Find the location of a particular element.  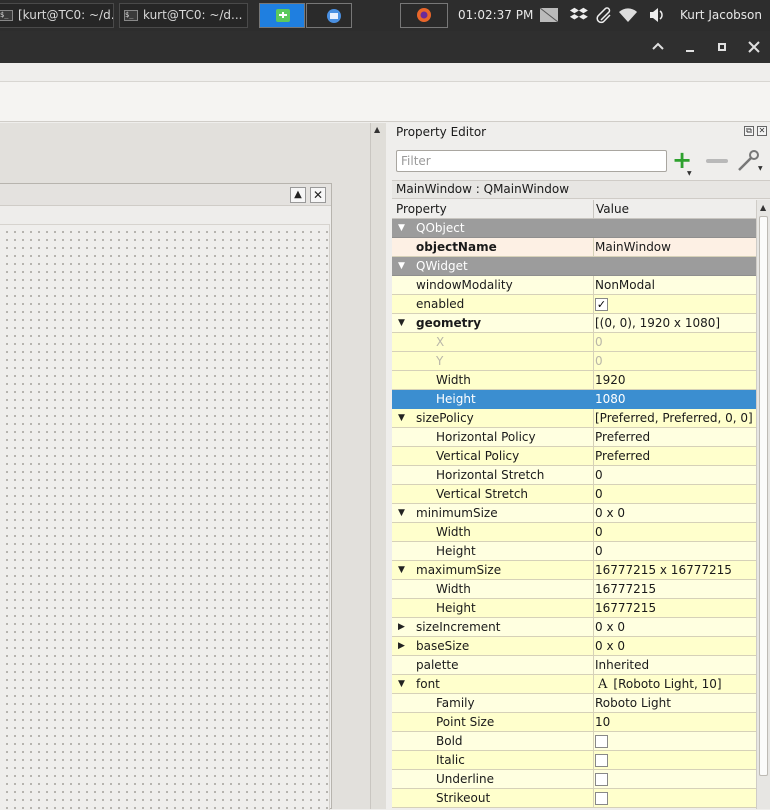

property-row: enabled ✓ is located at coordinates (574, 304).